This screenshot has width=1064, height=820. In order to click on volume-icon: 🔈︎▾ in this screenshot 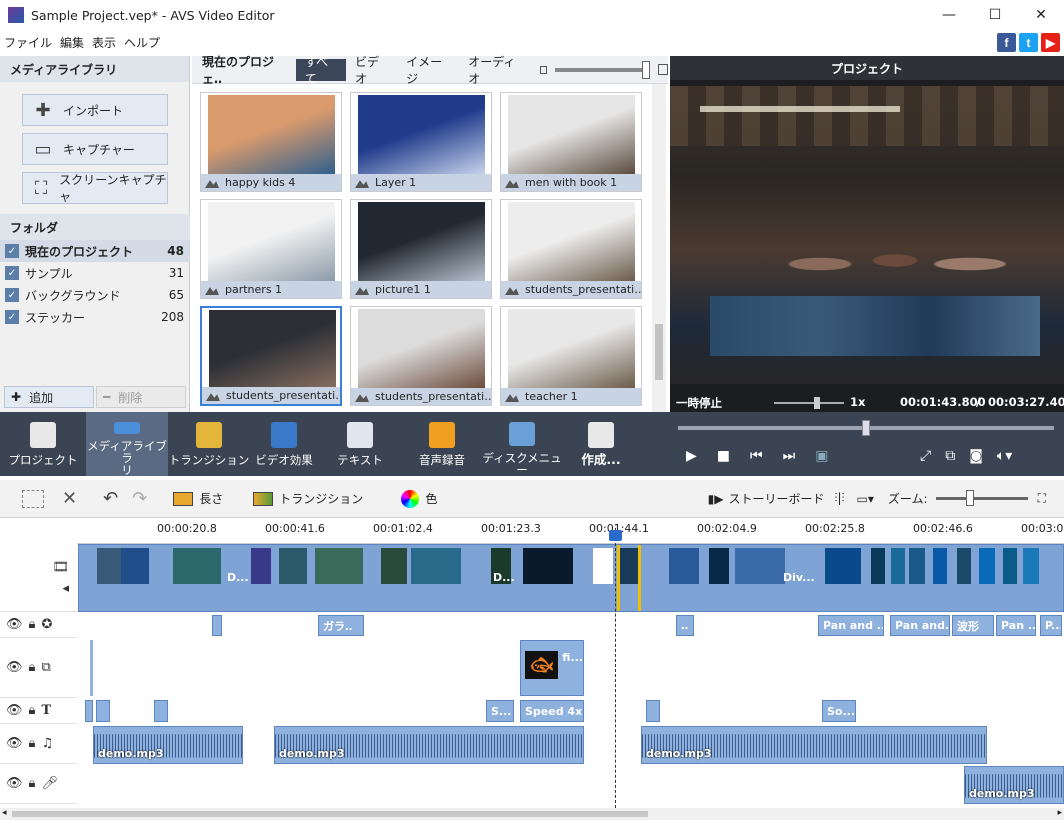, I will do `click(1004, 456)`.